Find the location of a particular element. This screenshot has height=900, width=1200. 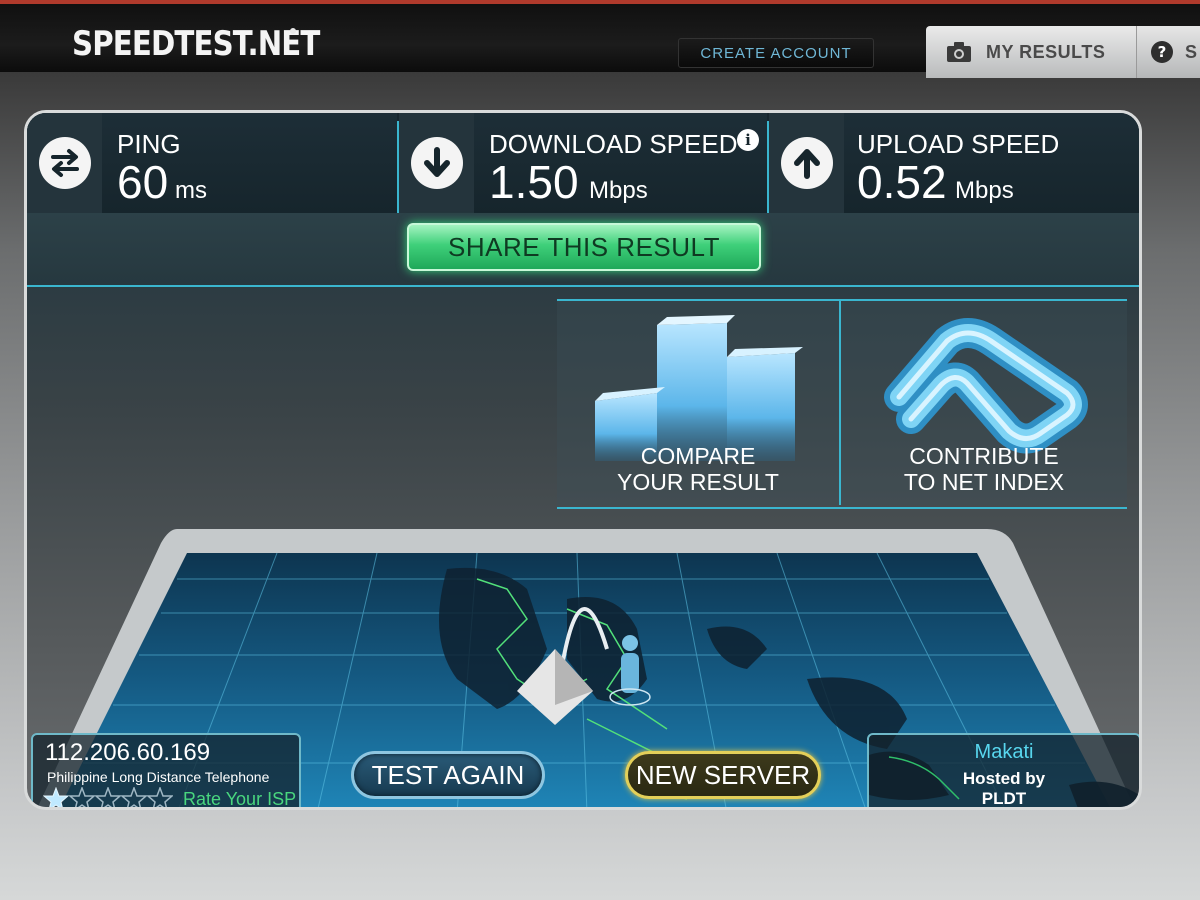

download-unit: Mbps is located at coordinates (618, 190).